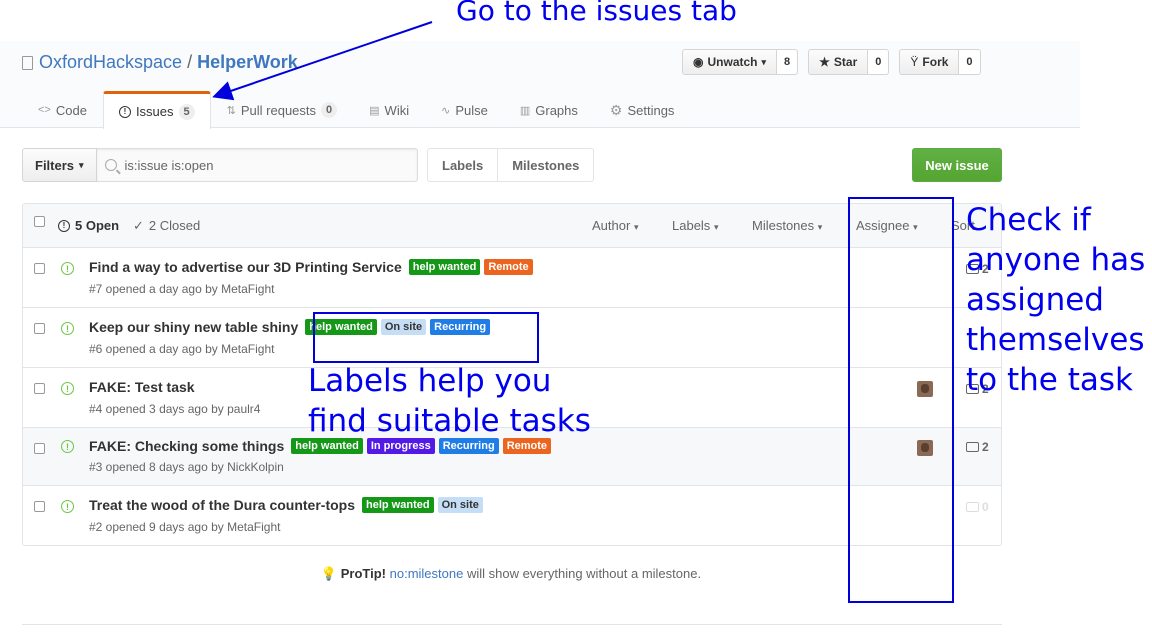 This screenshot has width=1152, height=642. Describe the element at coordinates (110, 62) in the screenshot. I see `repo-owner-link: OxfordHackspace` at that location.